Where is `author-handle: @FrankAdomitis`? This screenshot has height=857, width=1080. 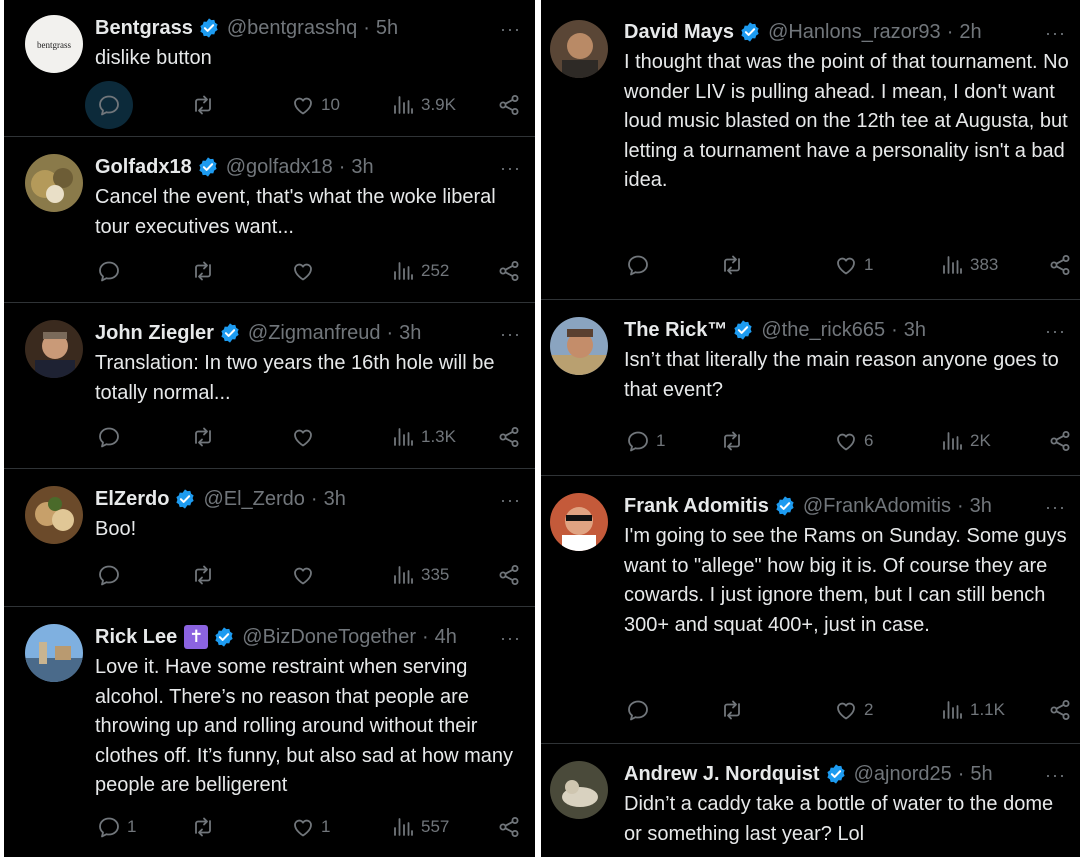 author-handle: @FrankAdomitis is located at coordinates (877, 506).